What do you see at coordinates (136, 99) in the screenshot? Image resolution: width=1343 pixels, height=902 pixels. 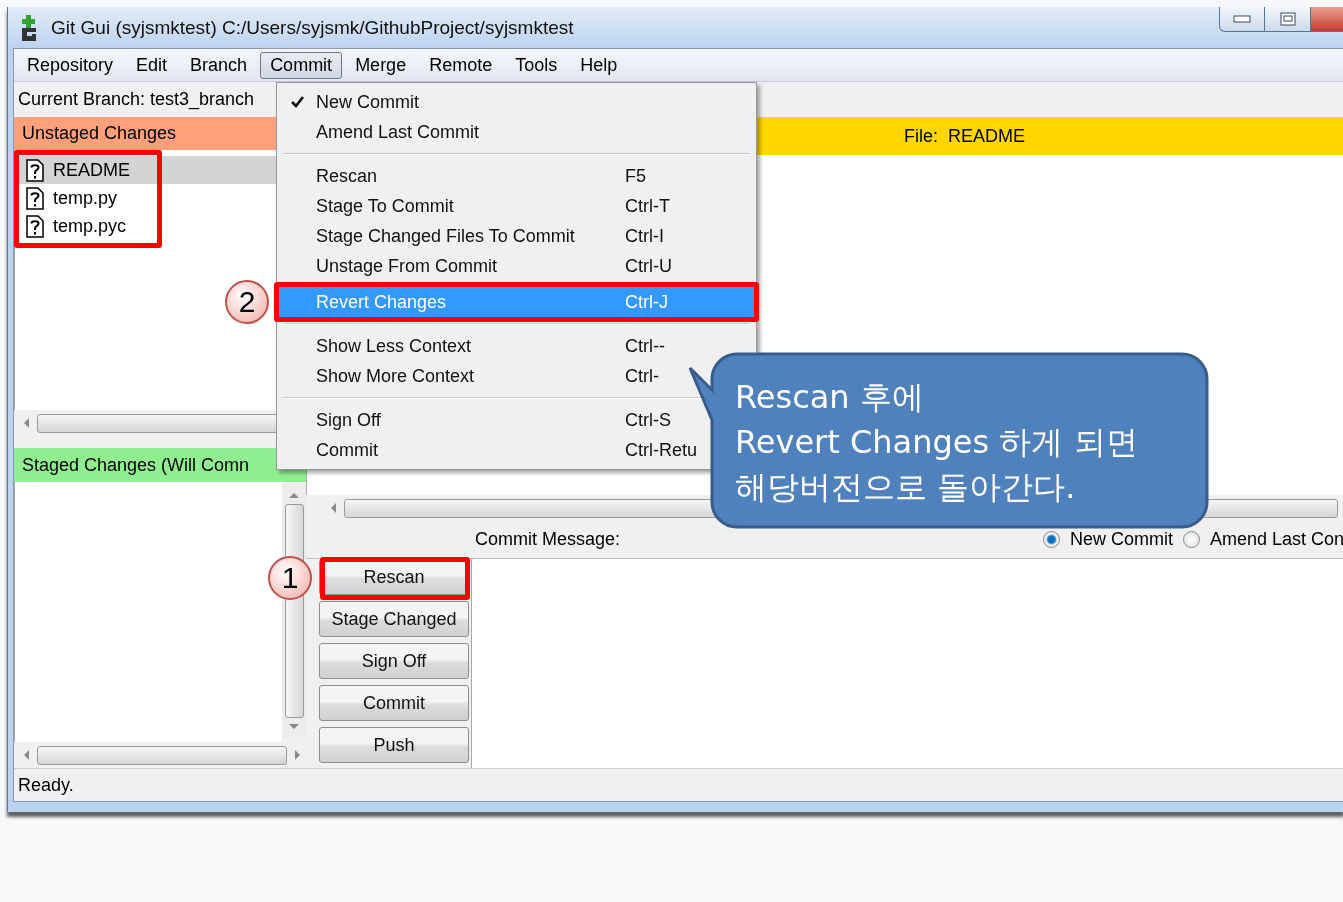 I see `branch-label: Current Branch: test3_branch` at bounding box center [136, 99].